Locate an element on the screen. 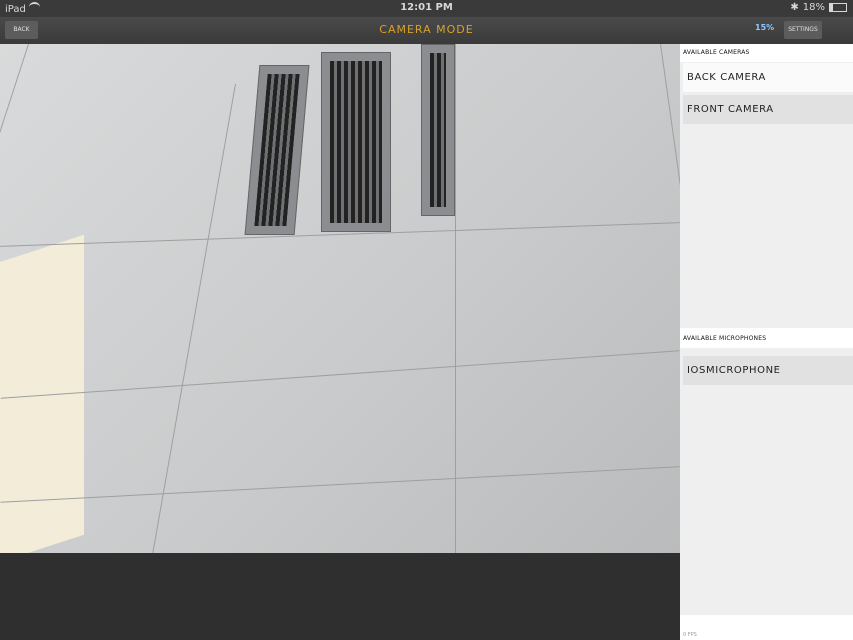 This screenshot has height=640, width=853. page-title: CAMERA MODE is located at coordinates (426, 29).